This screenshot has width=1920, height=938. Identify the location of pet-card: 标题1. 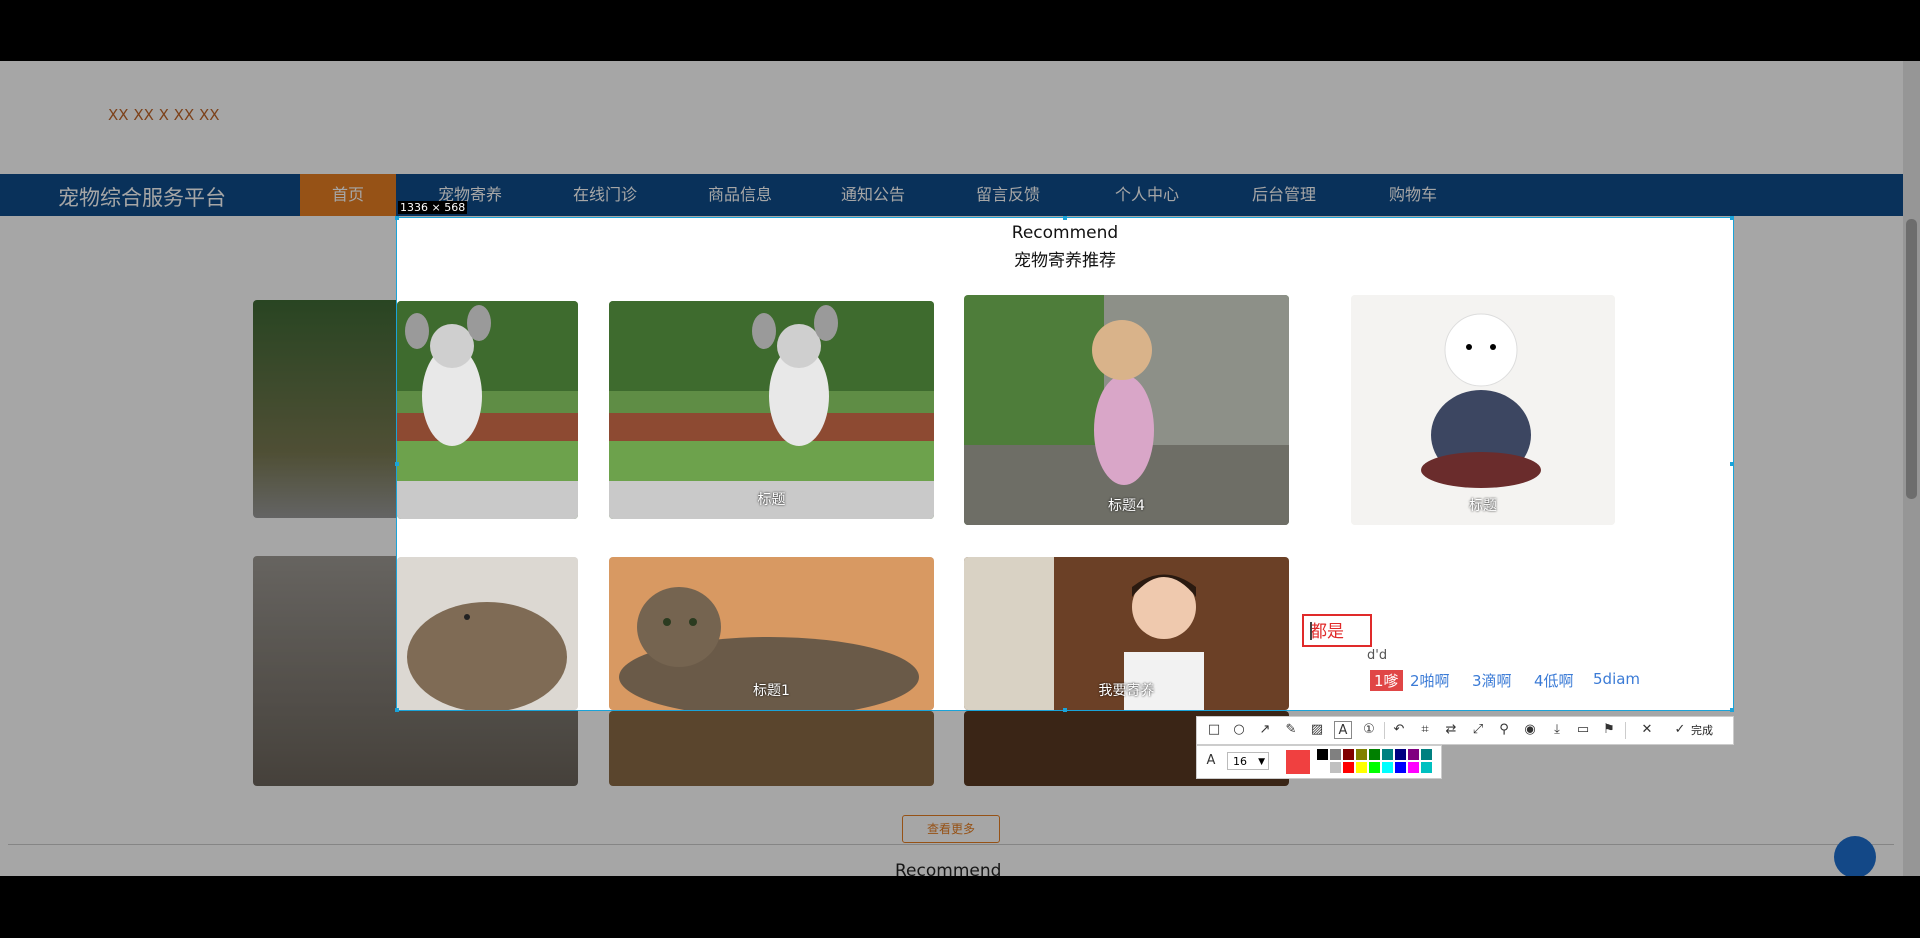
(771, 633).